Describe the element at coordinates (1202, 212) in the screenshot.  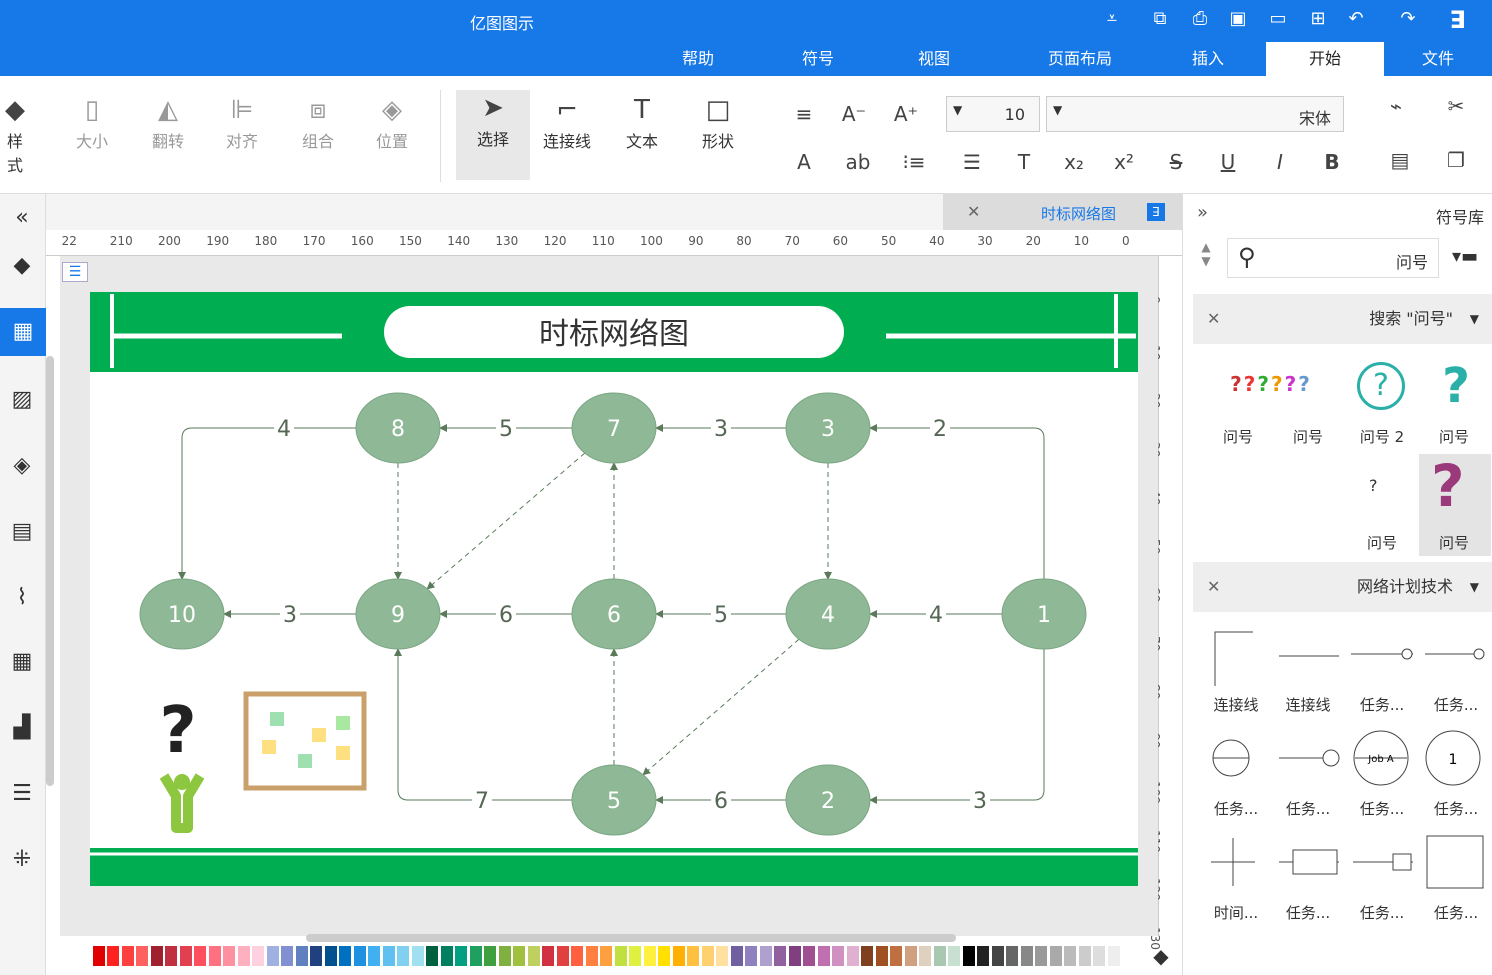
I see `collapse-right-icon: »` at that location.